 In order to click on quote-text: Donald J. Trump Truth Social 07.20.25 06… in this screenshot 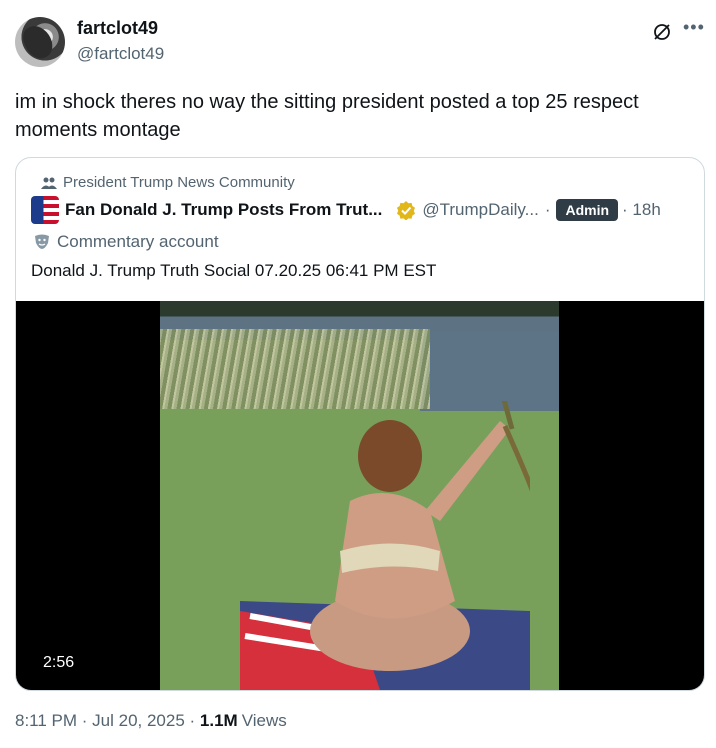, I will do `click(234, 270)`.